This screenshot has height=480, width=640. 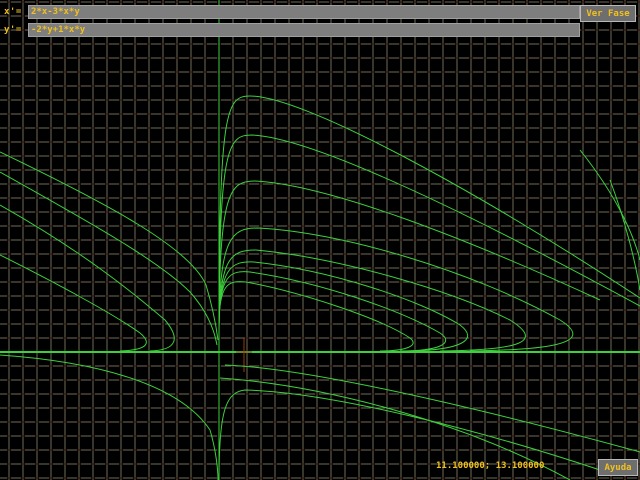 I want to click on view-phase-button: Ver Fase, so click(x=608, y=13).